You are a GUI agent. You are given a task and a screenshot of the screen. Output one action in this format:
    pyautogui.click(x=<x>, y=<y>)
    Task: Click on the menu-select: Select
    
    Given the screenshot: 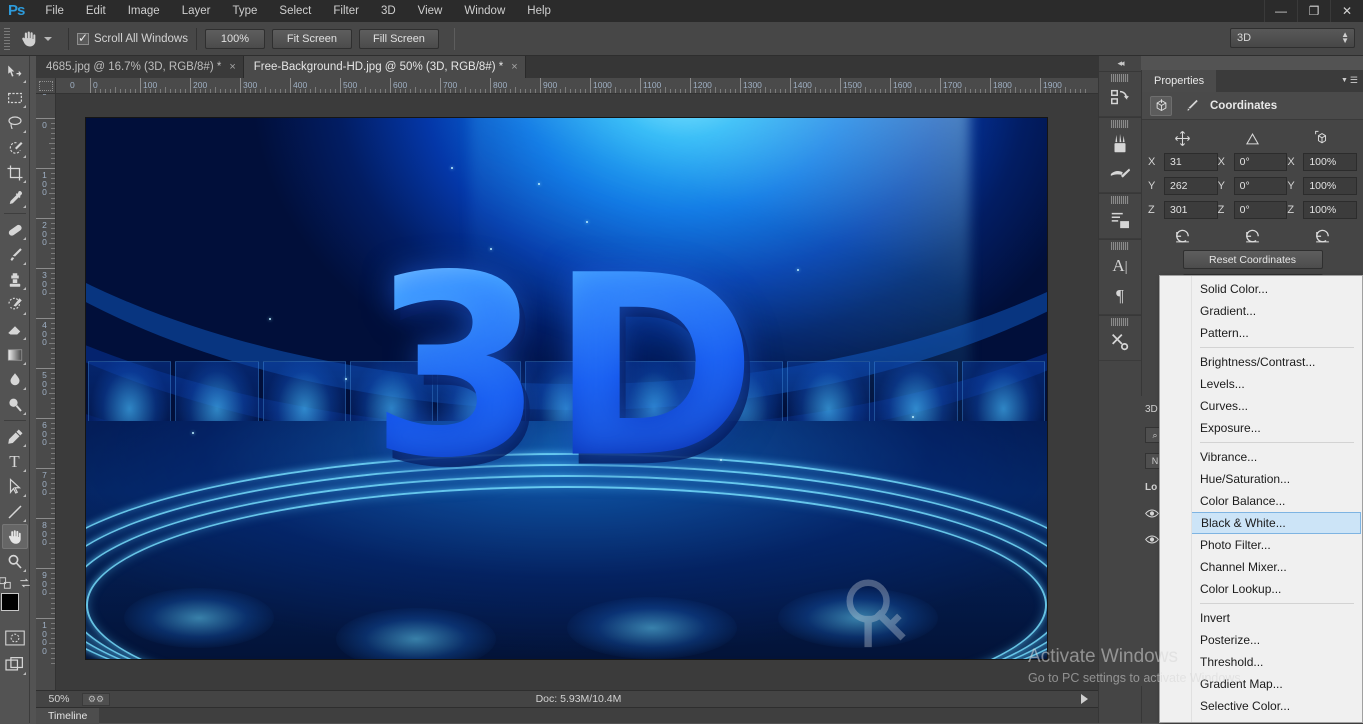 What is the action you would take?
    pyautogui.click(x=295, y=11)
    